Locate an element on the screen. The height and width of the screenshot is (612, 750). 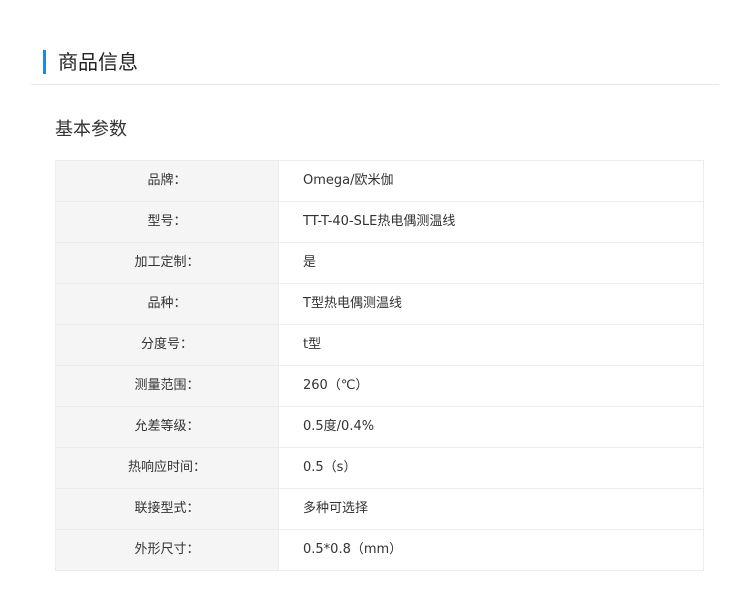
param-value: 多种可选择 is located at coordinates (491, 509).